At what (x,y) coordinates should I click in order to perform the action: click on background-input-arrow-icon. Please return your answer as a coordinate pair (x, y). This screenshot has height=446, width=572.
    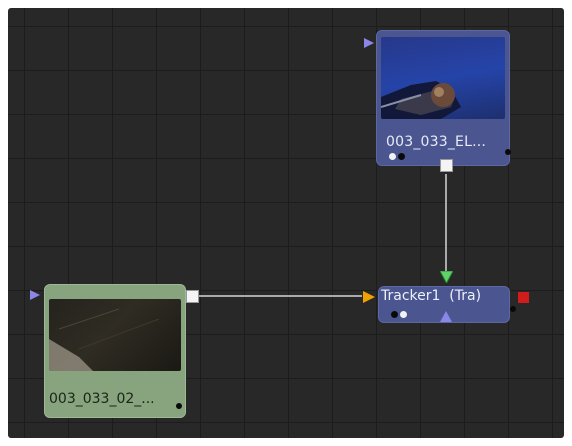
    Looking at the image, I should click on (369, 297).